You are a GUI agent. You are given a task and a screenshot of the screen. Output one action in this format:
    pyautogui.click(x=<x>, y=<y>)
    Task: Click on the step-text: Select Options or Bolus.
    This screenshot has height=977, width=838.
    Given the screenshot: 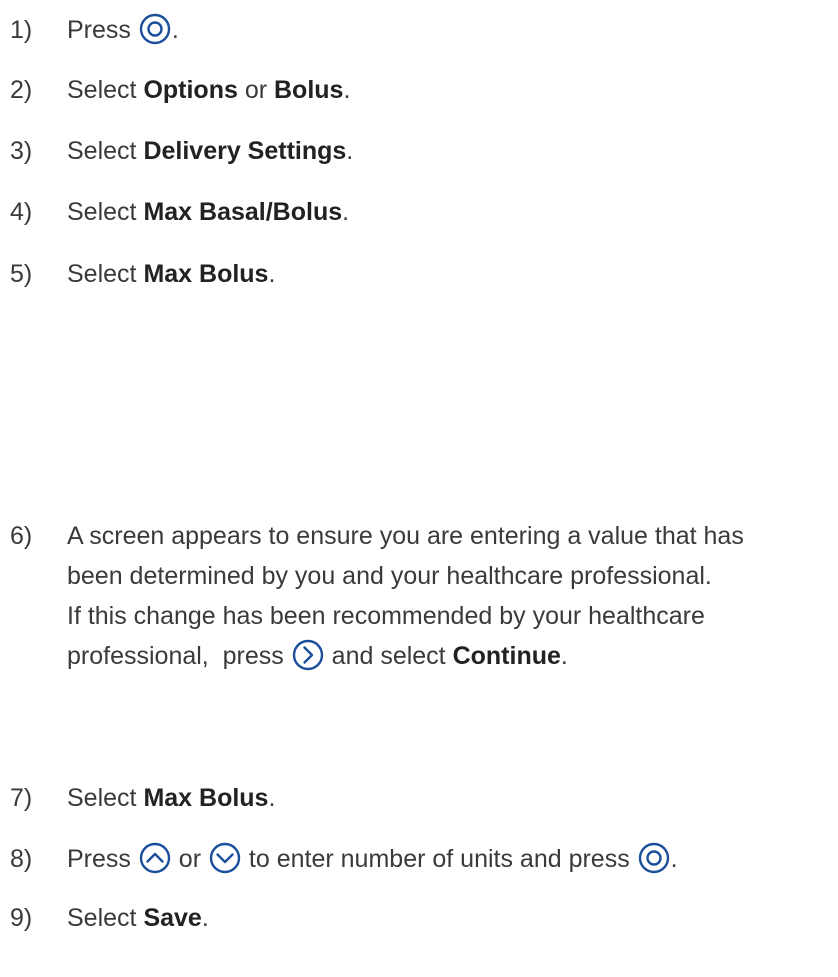 What is the action you would take?
    pyautogui.click(x=208, y=90)
    